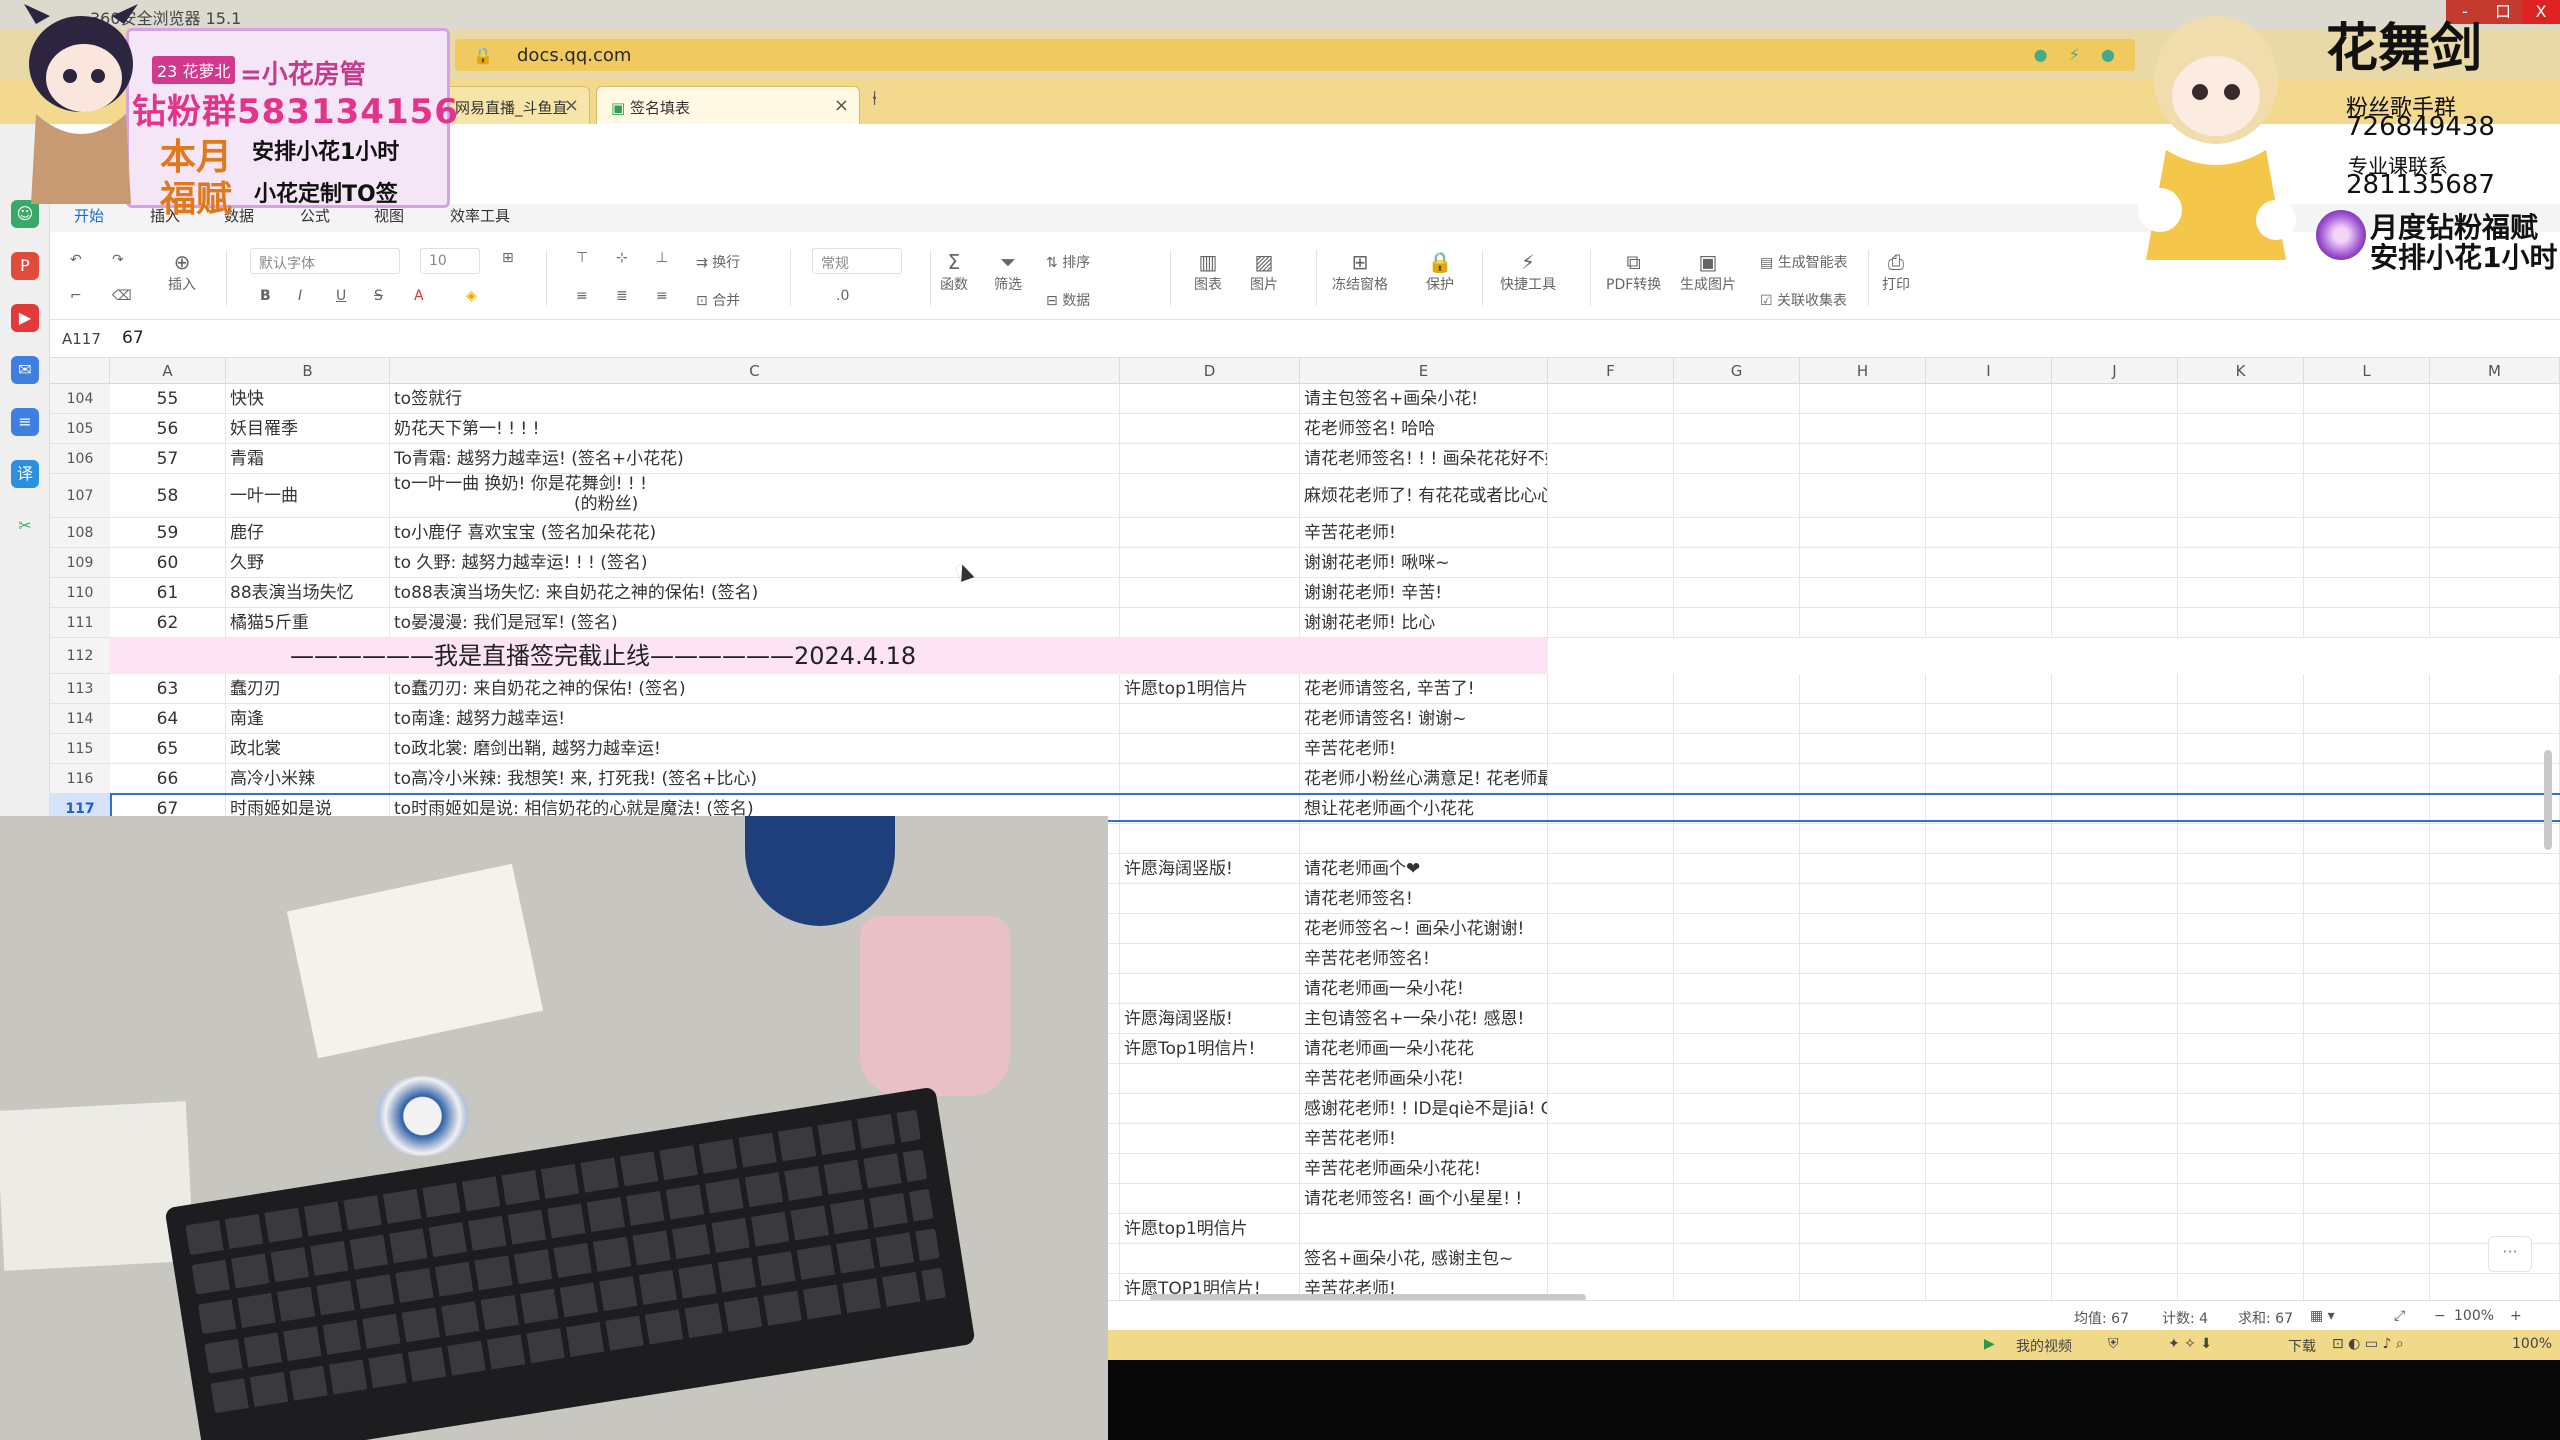 Image resolution: width=2560 pixels, height=1440 pixels. I want to click on pdf-button: ⧉ PDF转换, so click(1633, 272).